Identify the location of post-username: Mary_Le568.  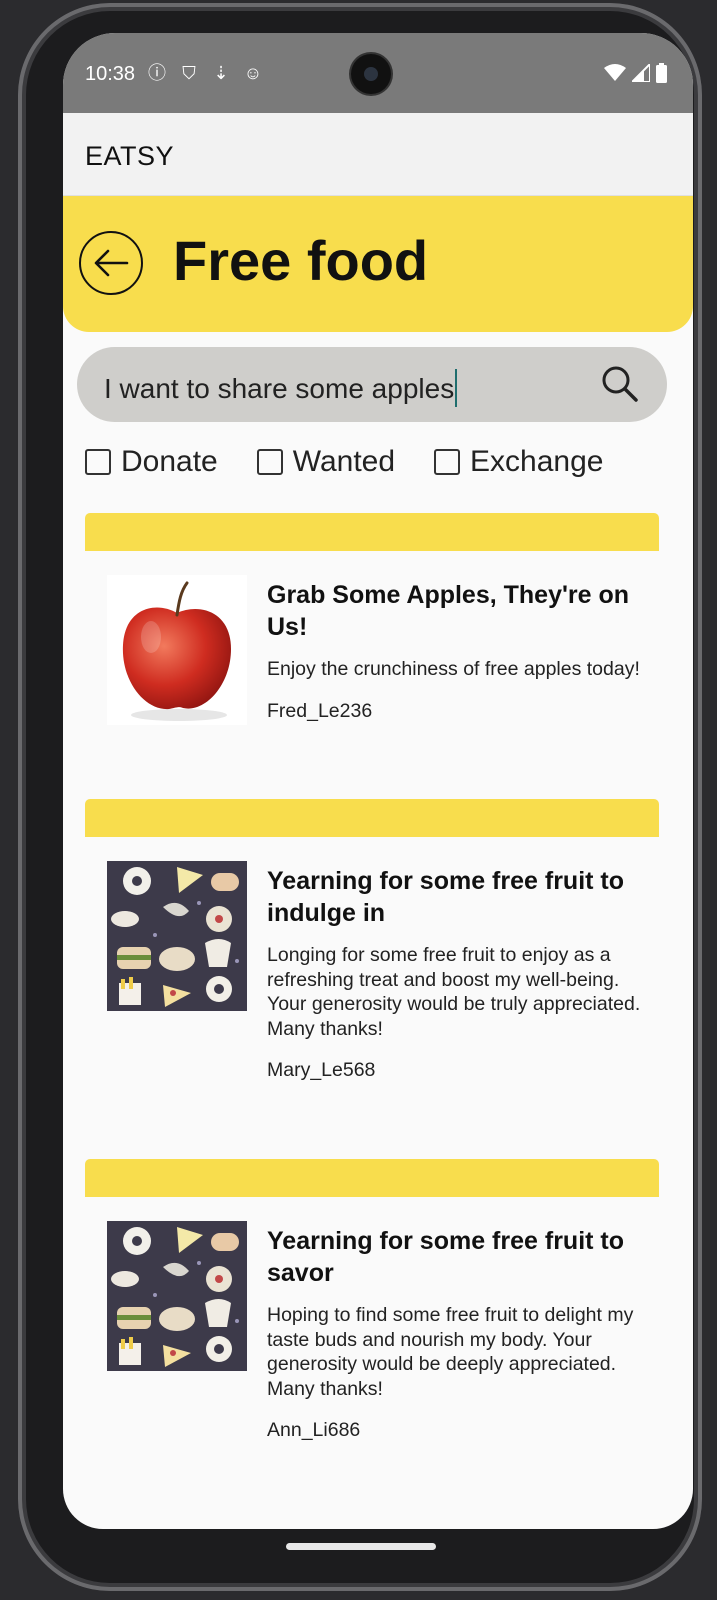
(321, 1070).